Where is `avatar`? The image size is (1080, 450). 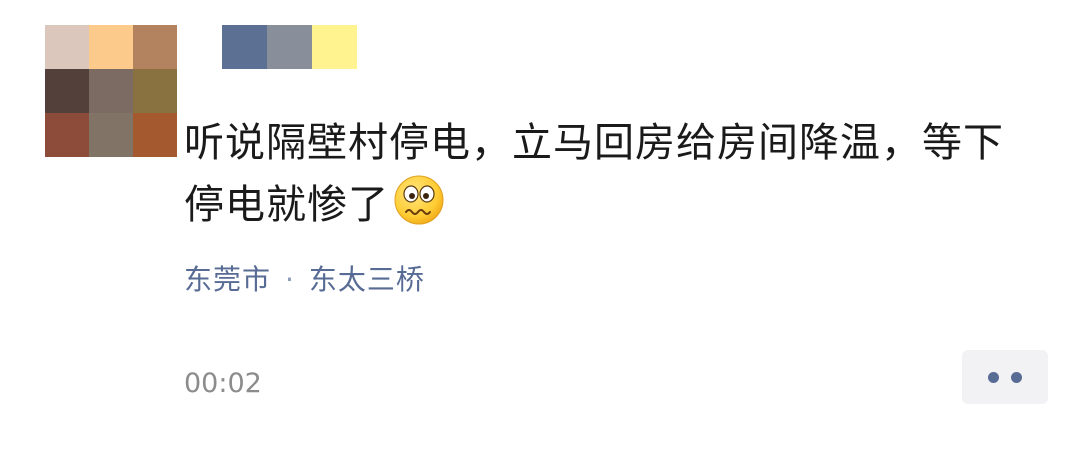 avatar is located at coordinates (111, 91).